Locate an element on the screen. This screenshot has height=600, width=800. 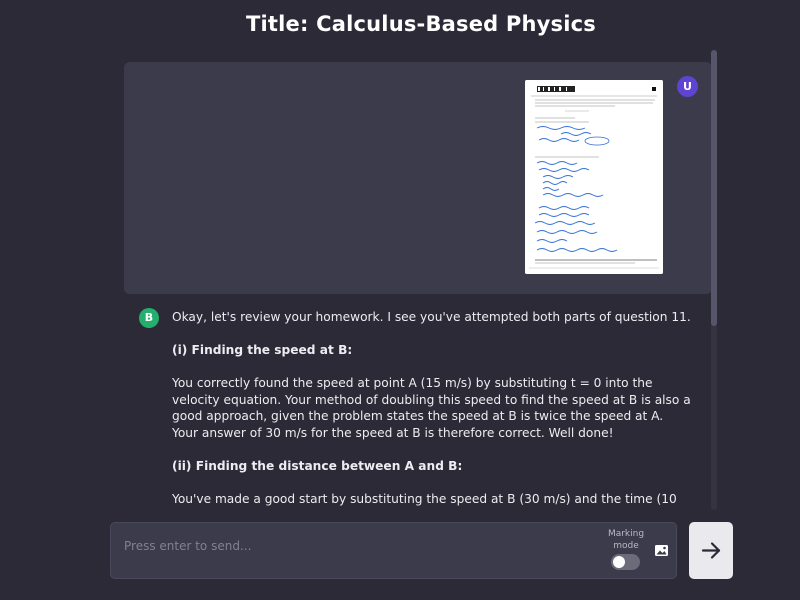
section-heading: (i) Finding the speed at B: is located at coordinates (262, 350).